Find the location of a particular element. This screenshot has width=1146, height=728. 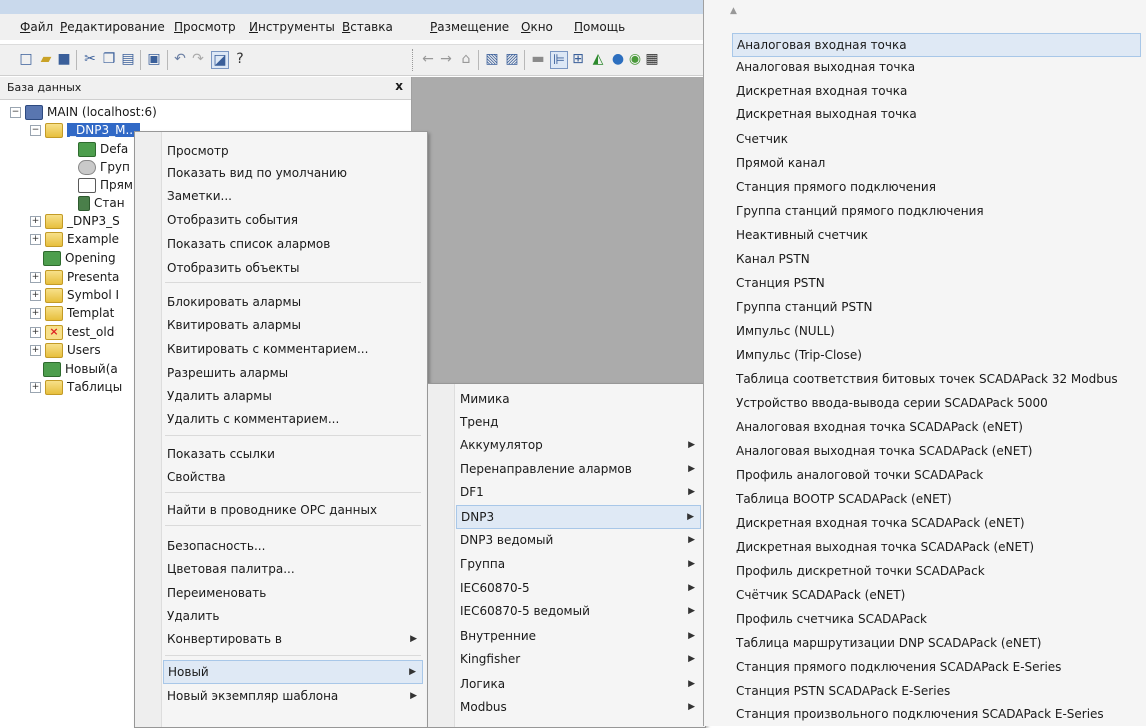

menu-item-disable-alarms: Блокировать алармы is located at coordinates (293, 302).